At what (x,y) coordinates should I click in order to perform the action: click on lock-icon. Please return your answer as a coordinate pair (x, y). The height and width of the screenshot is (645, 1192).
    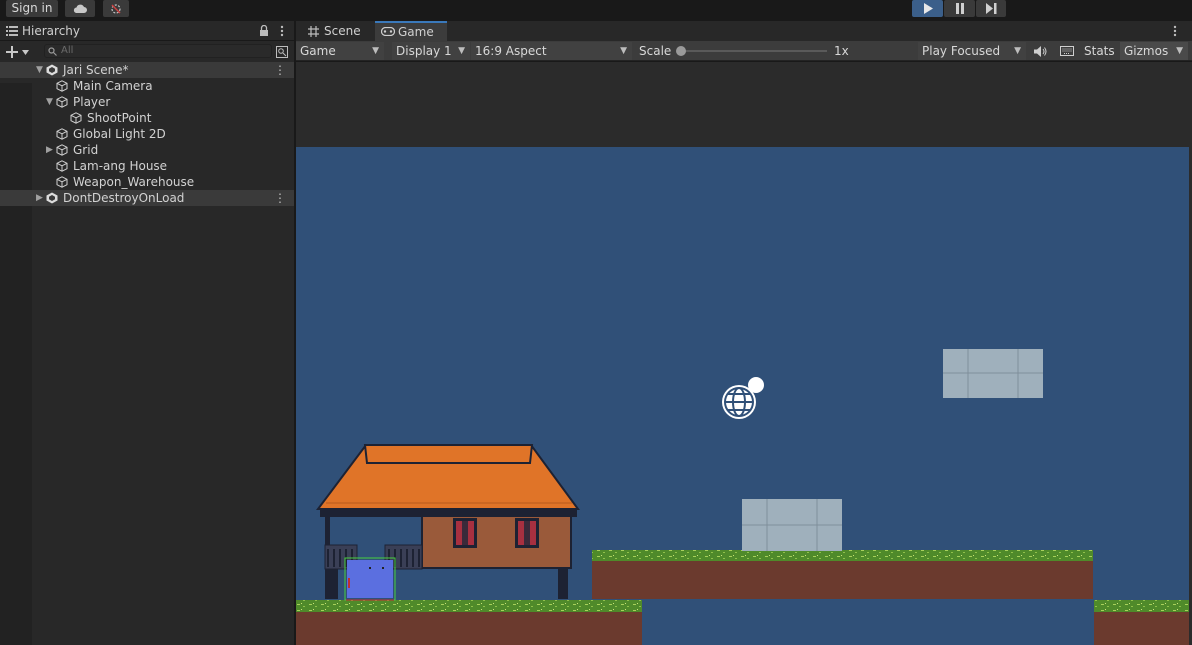
    Looking at the image, I should click on (264, 30).